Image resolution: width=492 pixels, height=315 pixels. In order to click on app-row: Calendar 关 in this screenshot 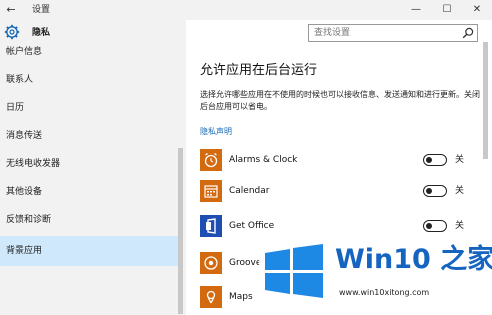, I will do `click(340, 192)`.